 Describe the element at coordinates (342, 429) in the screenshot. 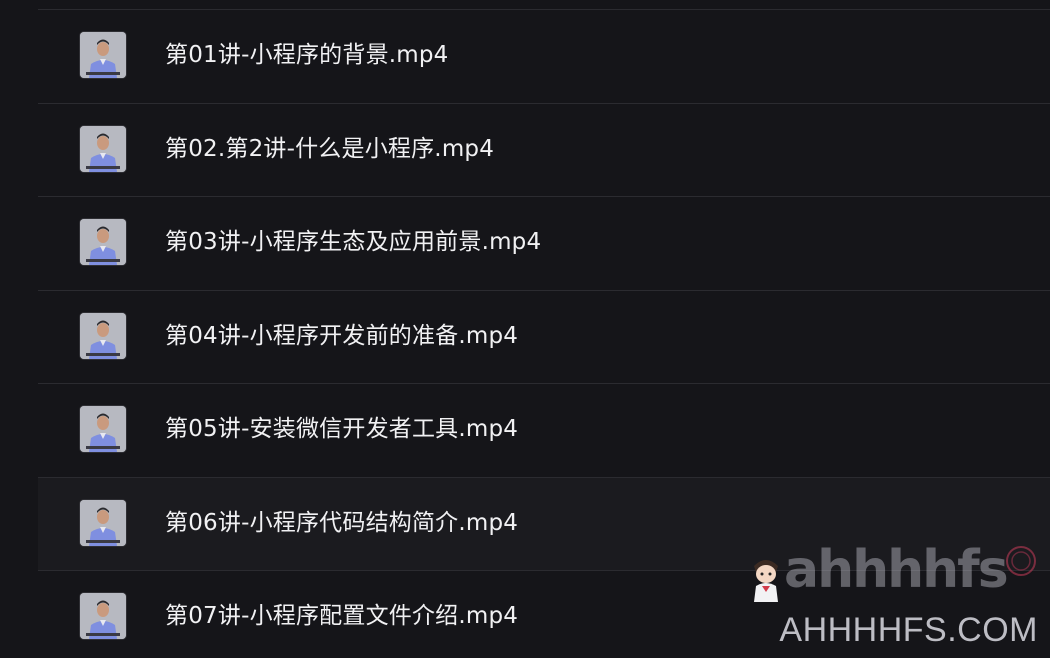

I see `file-name: 第05讲-安装微信开发者工具.mp4` at that location.